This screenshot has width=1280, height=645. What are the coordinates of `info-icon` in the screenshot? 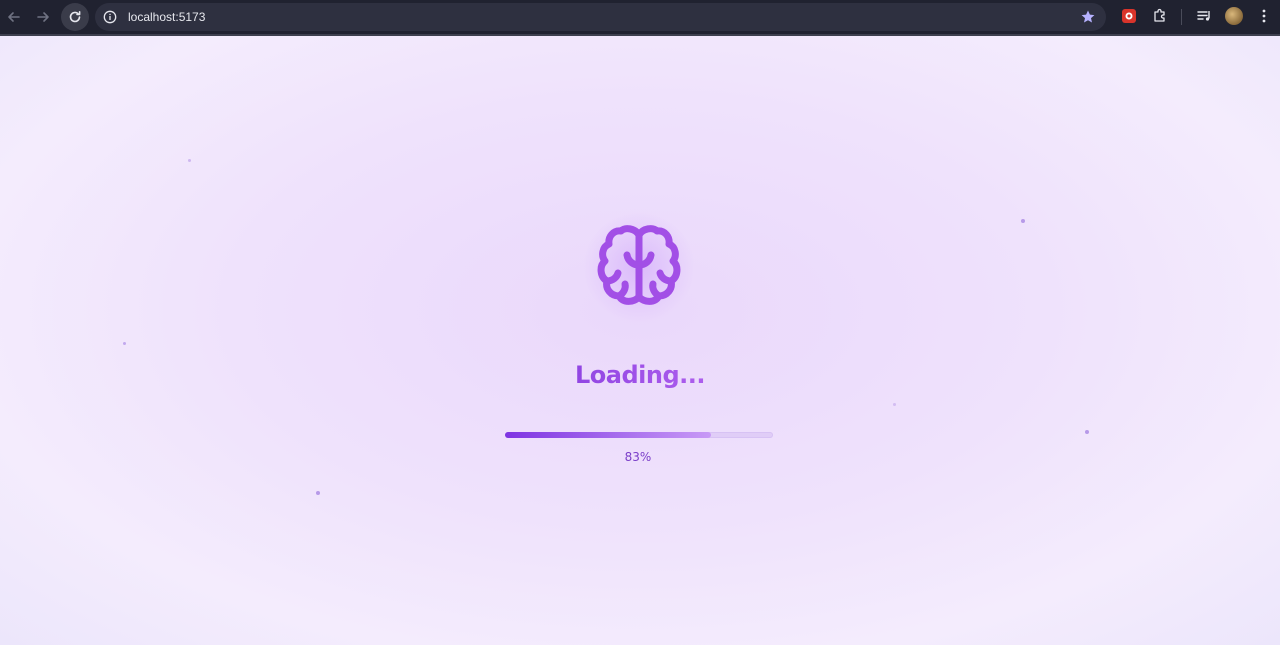 It's located at (110, 17).